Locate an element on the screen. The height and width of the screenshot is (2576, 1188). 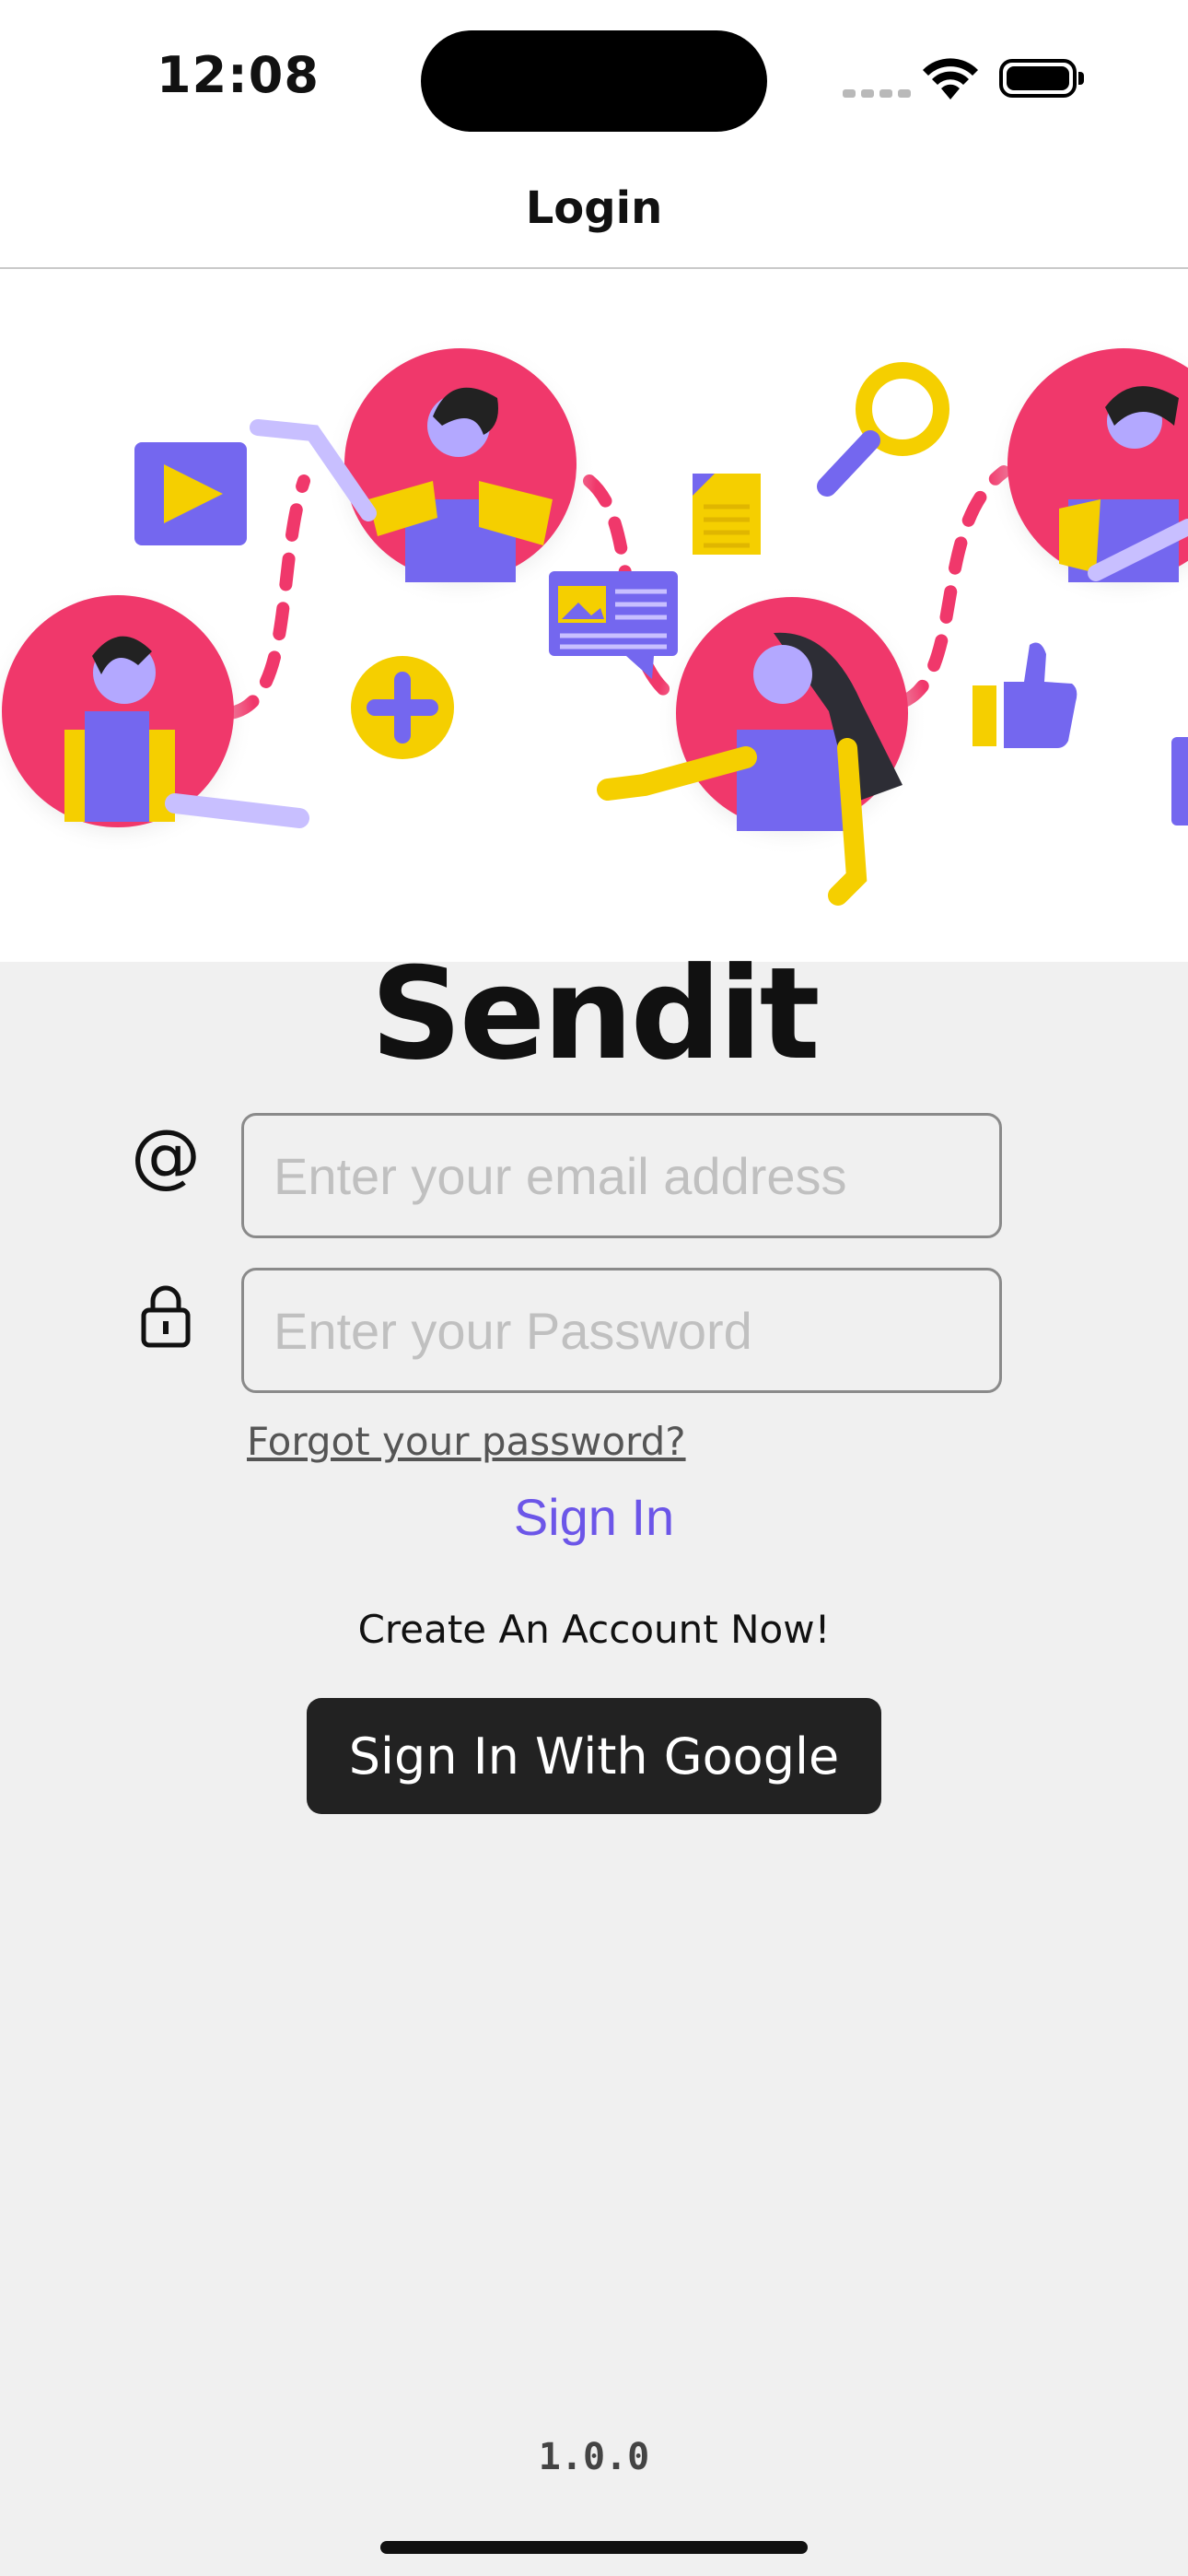
navigation-bar: Login is located at coordinates (594, 208).